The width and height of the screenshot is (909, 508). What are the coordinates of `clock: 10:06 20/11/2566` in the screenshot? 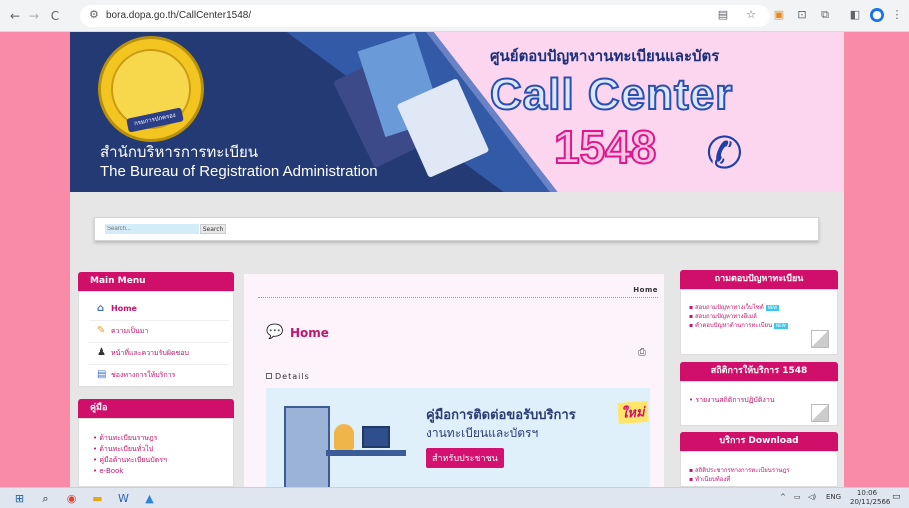 It's located at (870, 498).